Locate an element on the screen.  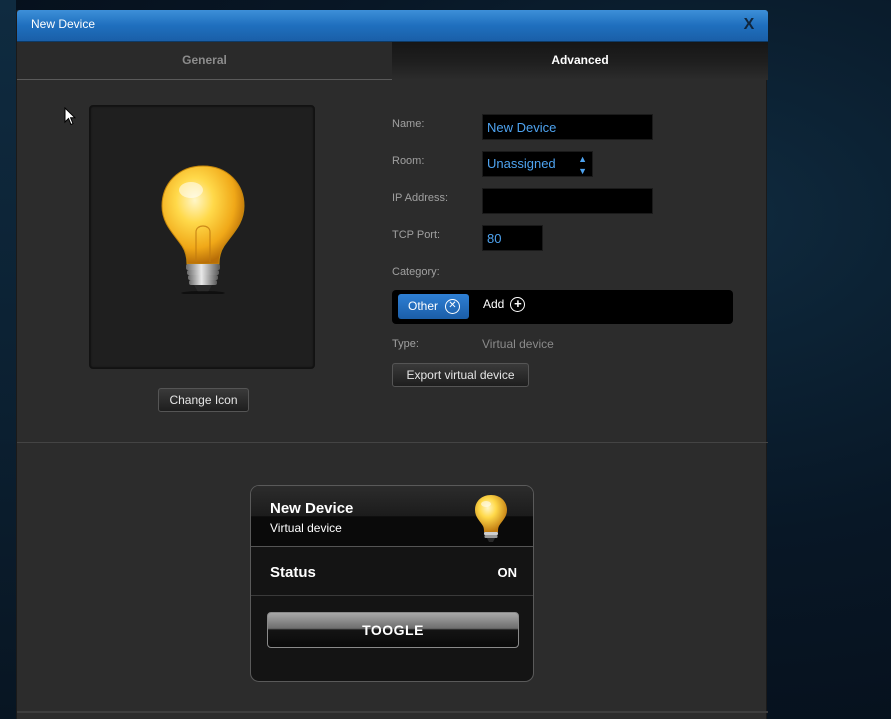
room-select-value: Unassigned is located at coordinates (521, 163).